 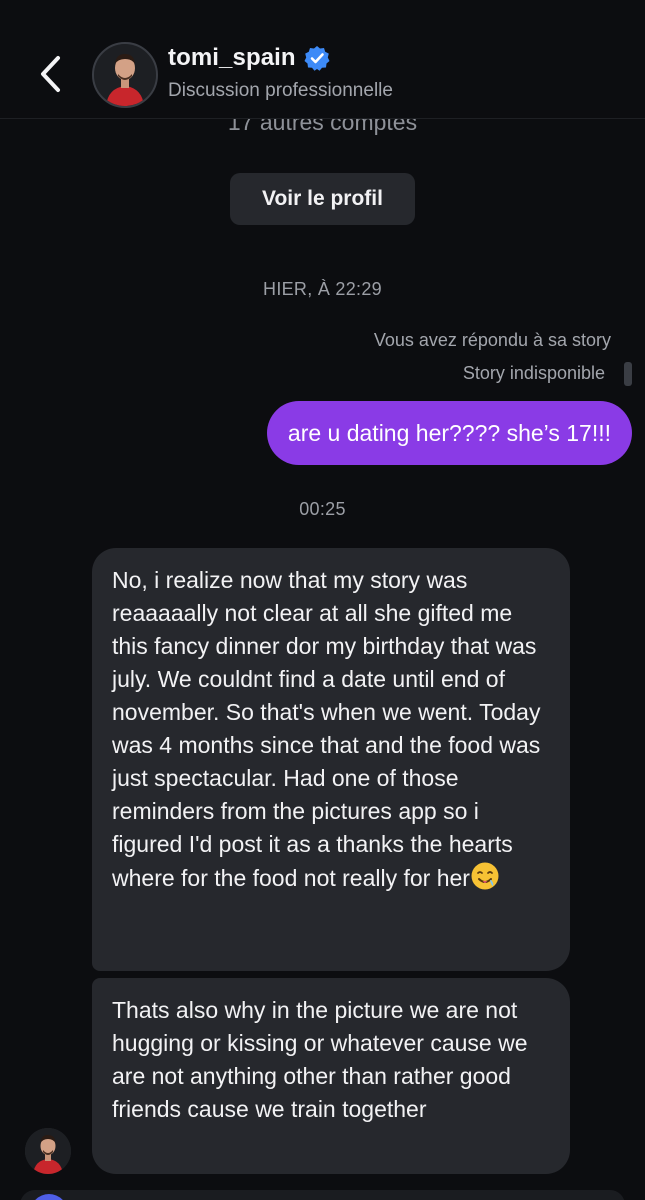 I want to click on story-unavailable-note: Story indisponible, so click(x=533, y=373).